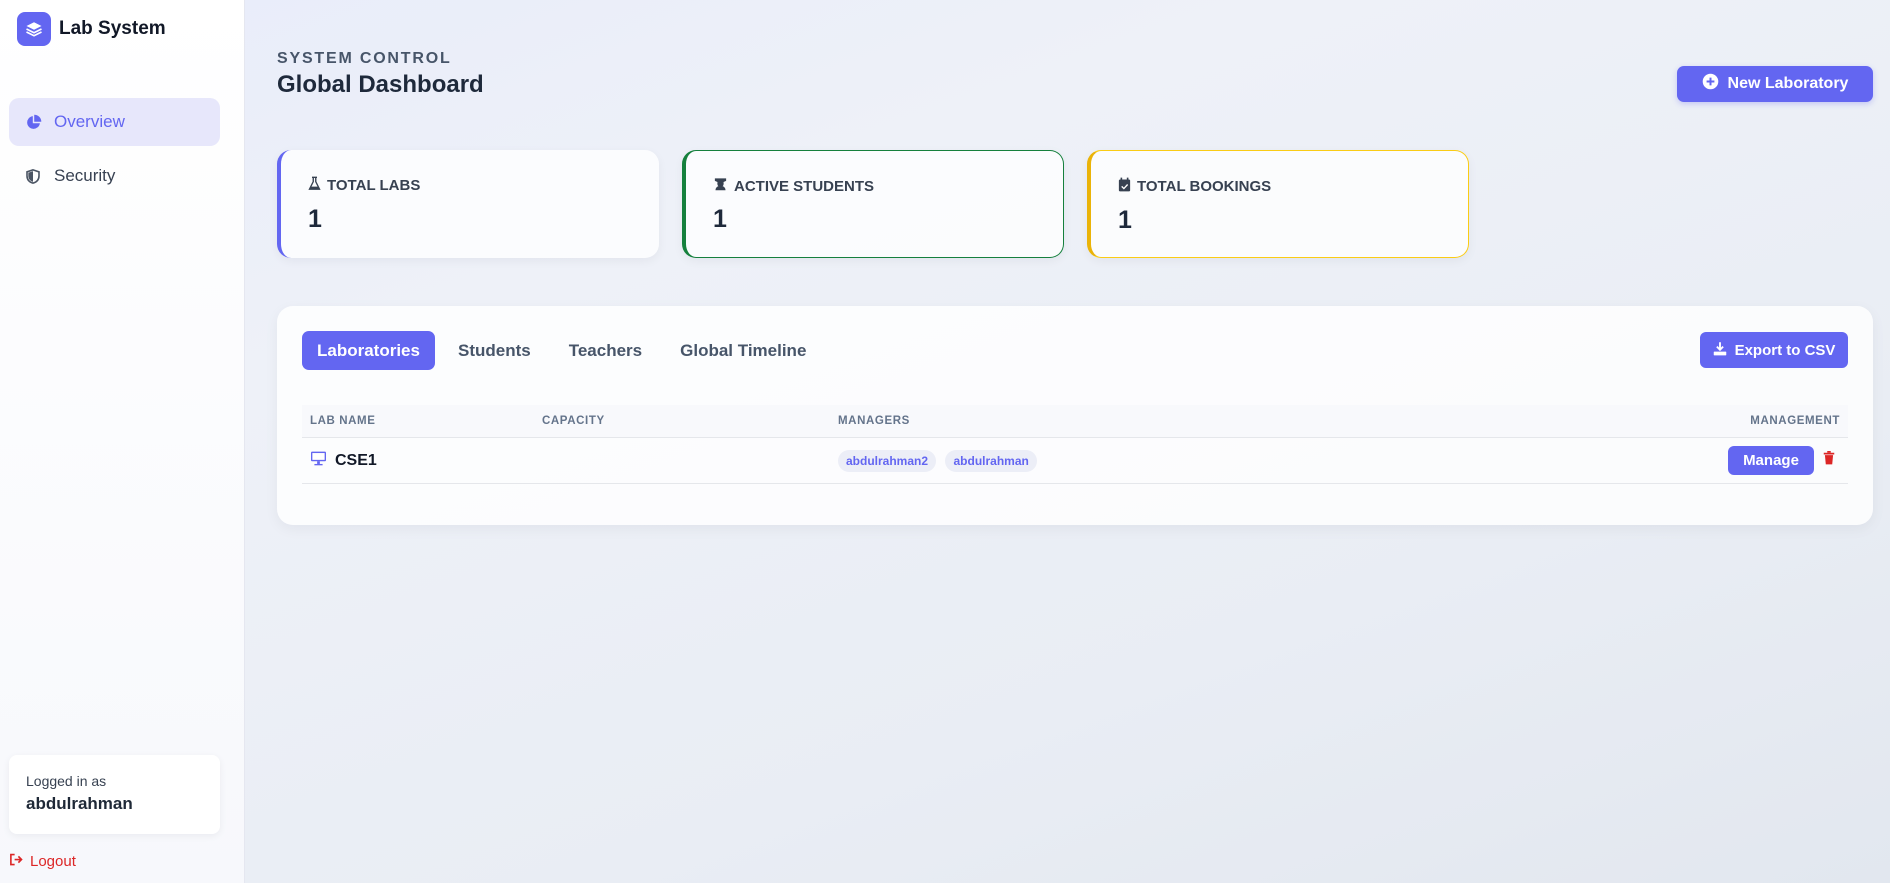  I want to click on stat-card-active-students: ACTIVE STUDENTS 1, so click(873, 204).